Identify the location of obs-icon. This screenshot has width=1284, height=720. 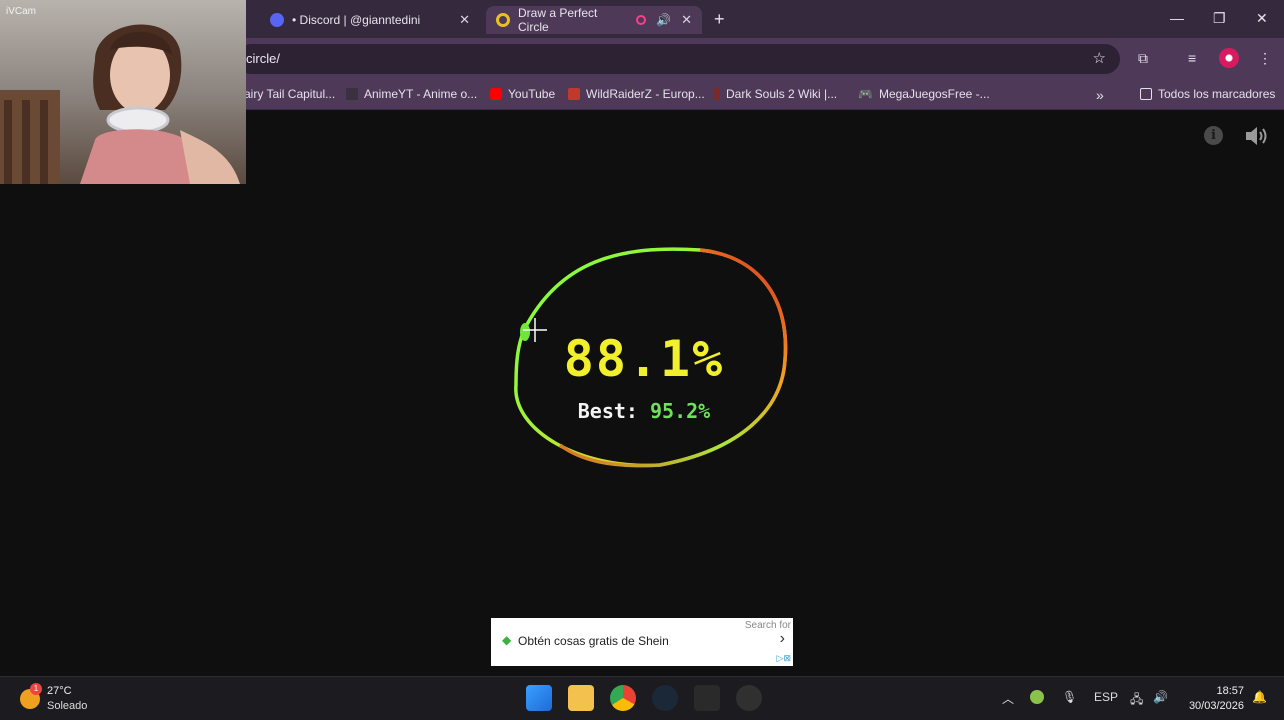
(749, 698).